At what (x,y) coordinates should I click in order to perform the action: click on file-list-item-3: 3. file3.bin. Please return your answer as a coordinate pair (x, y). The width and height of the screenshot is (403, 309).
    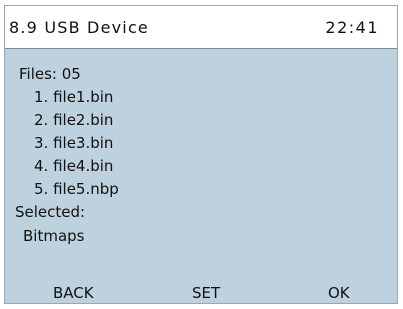
    Looking at the image, I should click on (73, 143).